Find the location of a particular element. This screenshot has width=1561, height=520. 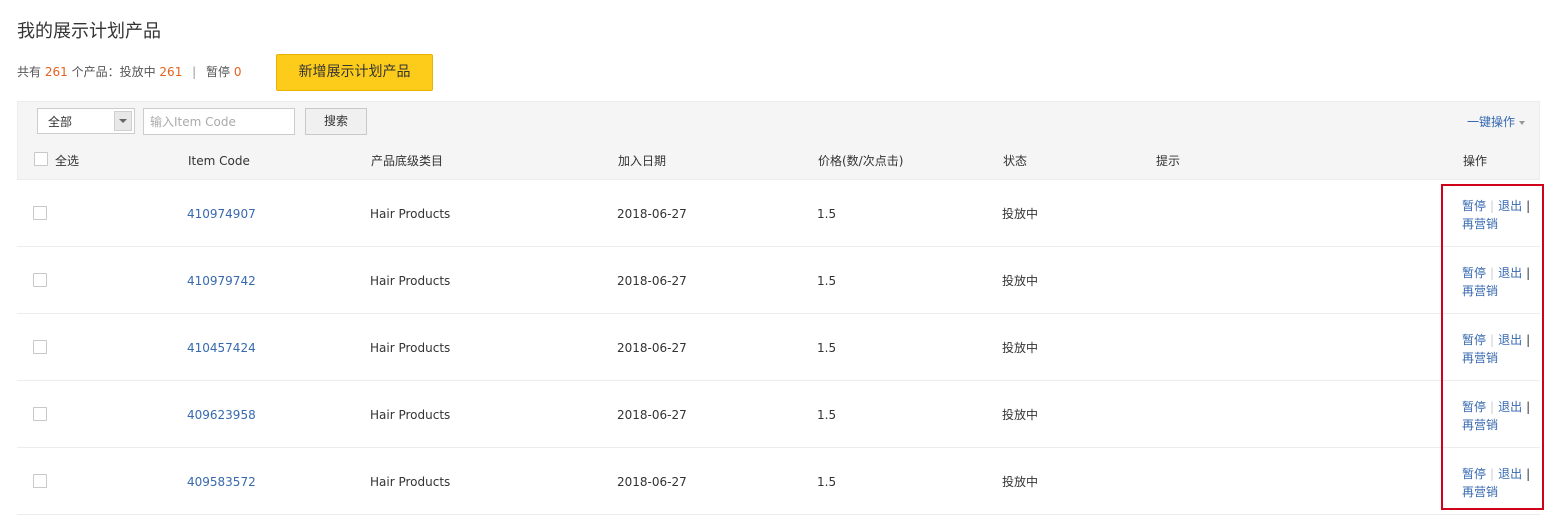

active-count: 261 is located at coordinates (171, 72).